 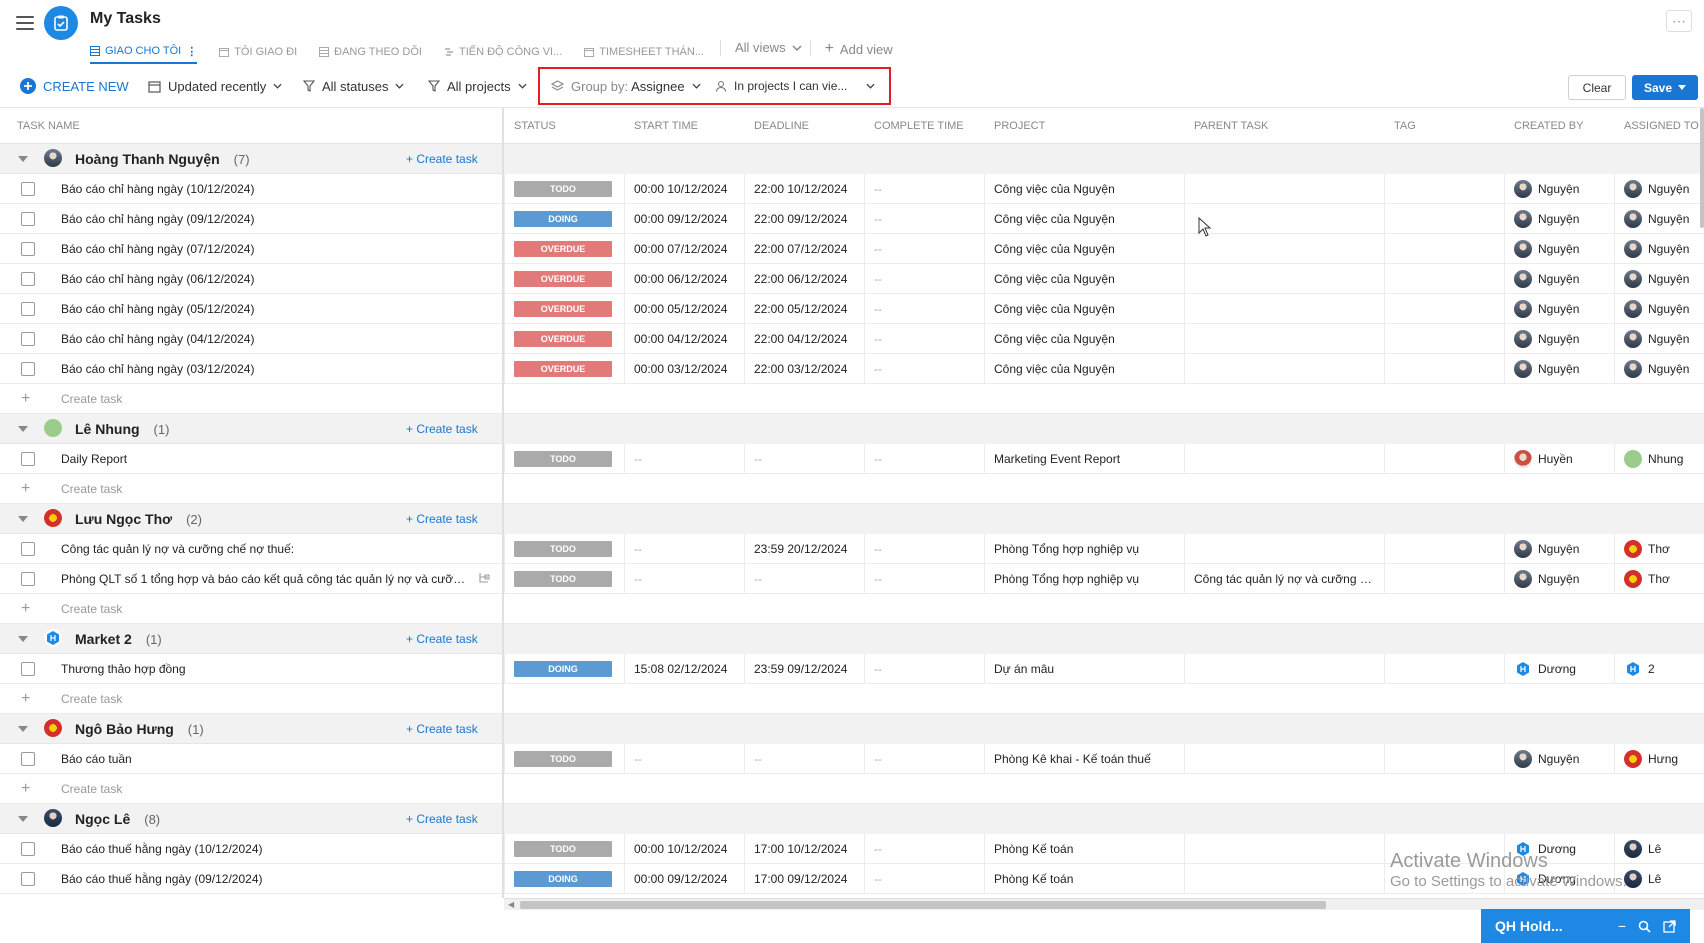 I want to click on sort-dropdown: Updated recently, so click(x=215, y=86).